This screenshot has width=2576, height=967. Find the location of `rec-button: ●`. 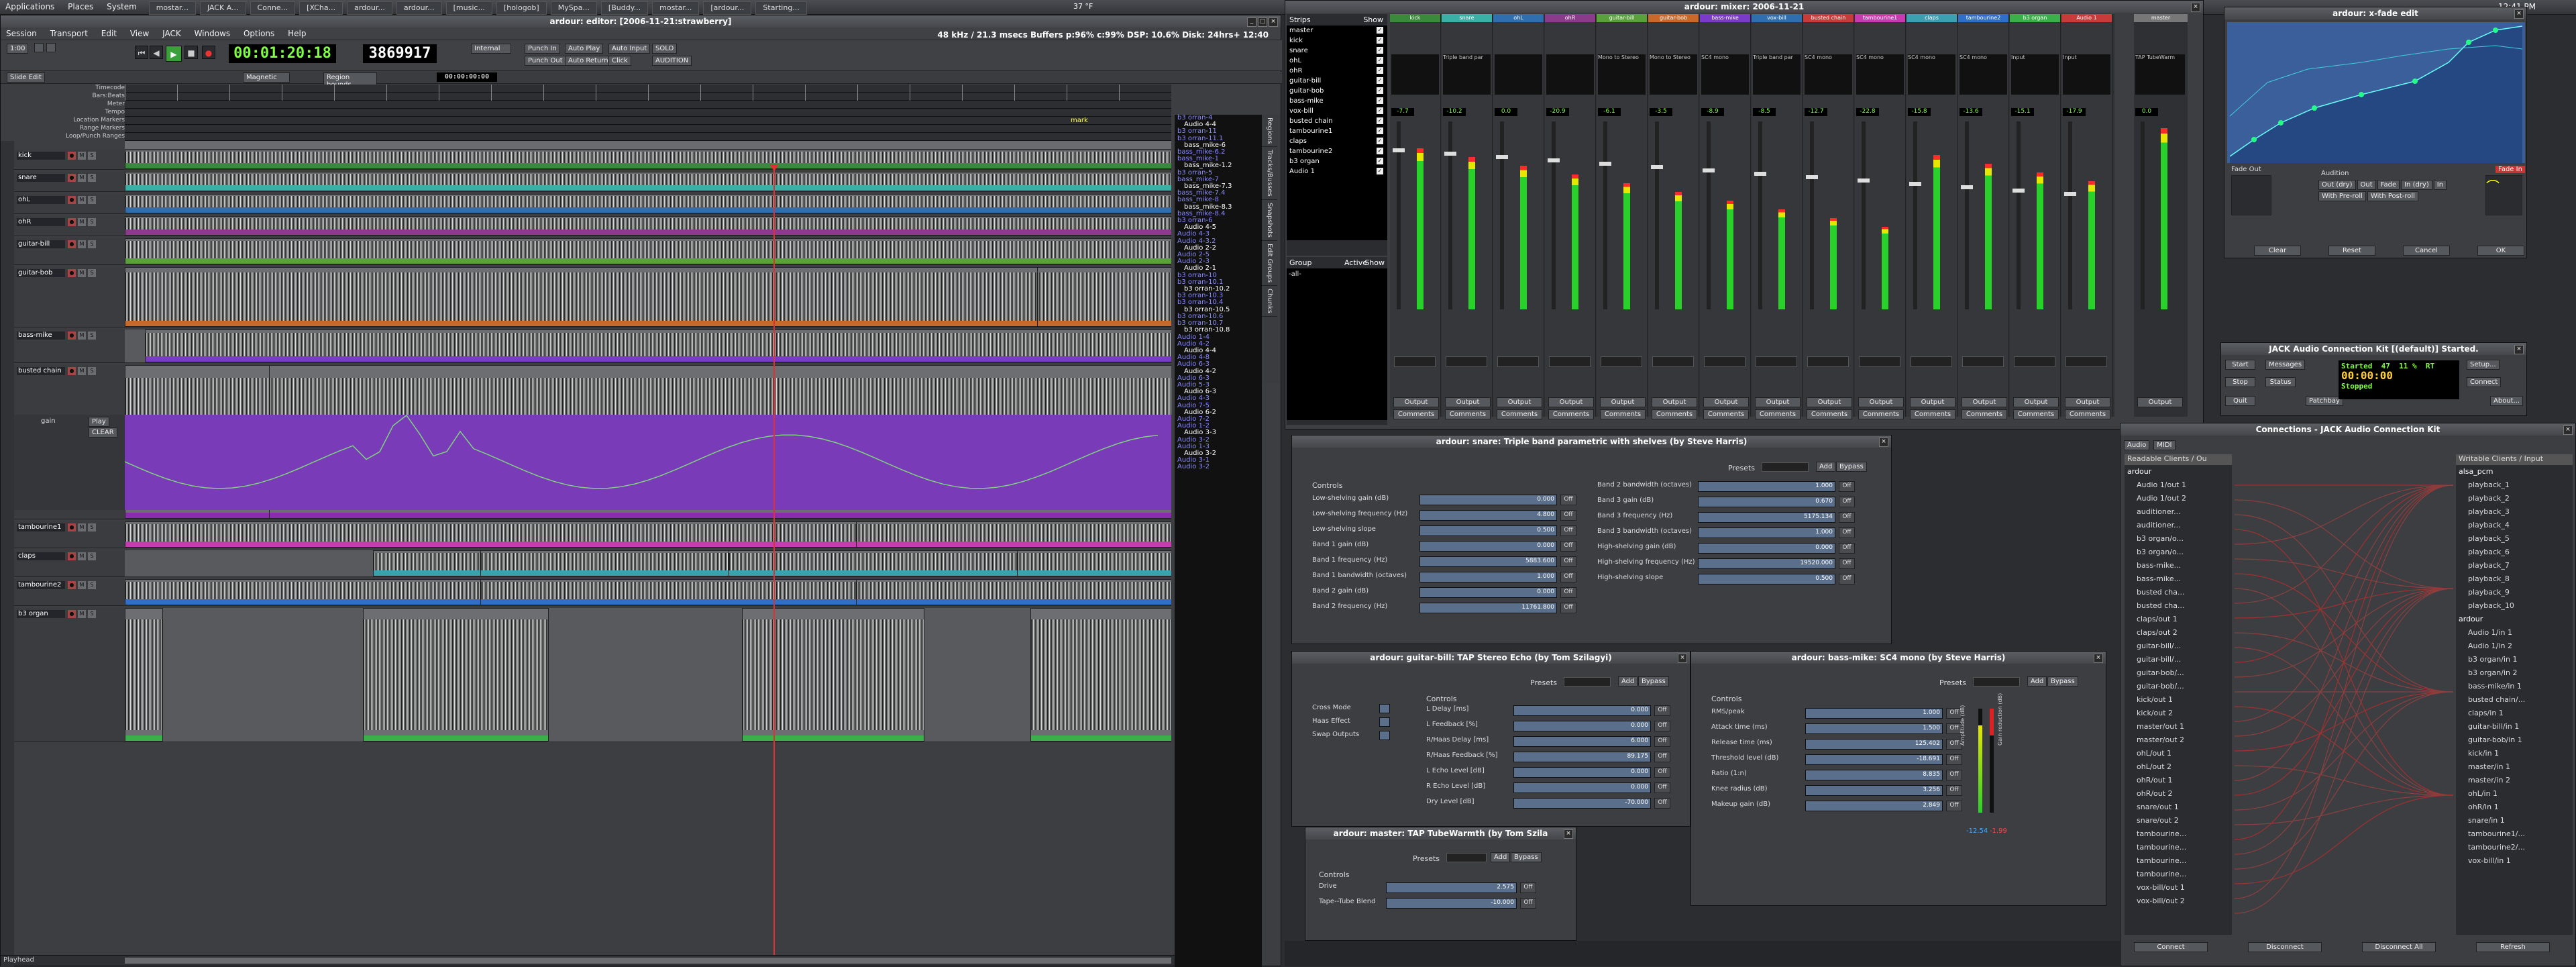

rec-button: ● is located at coordinates (72, 371).